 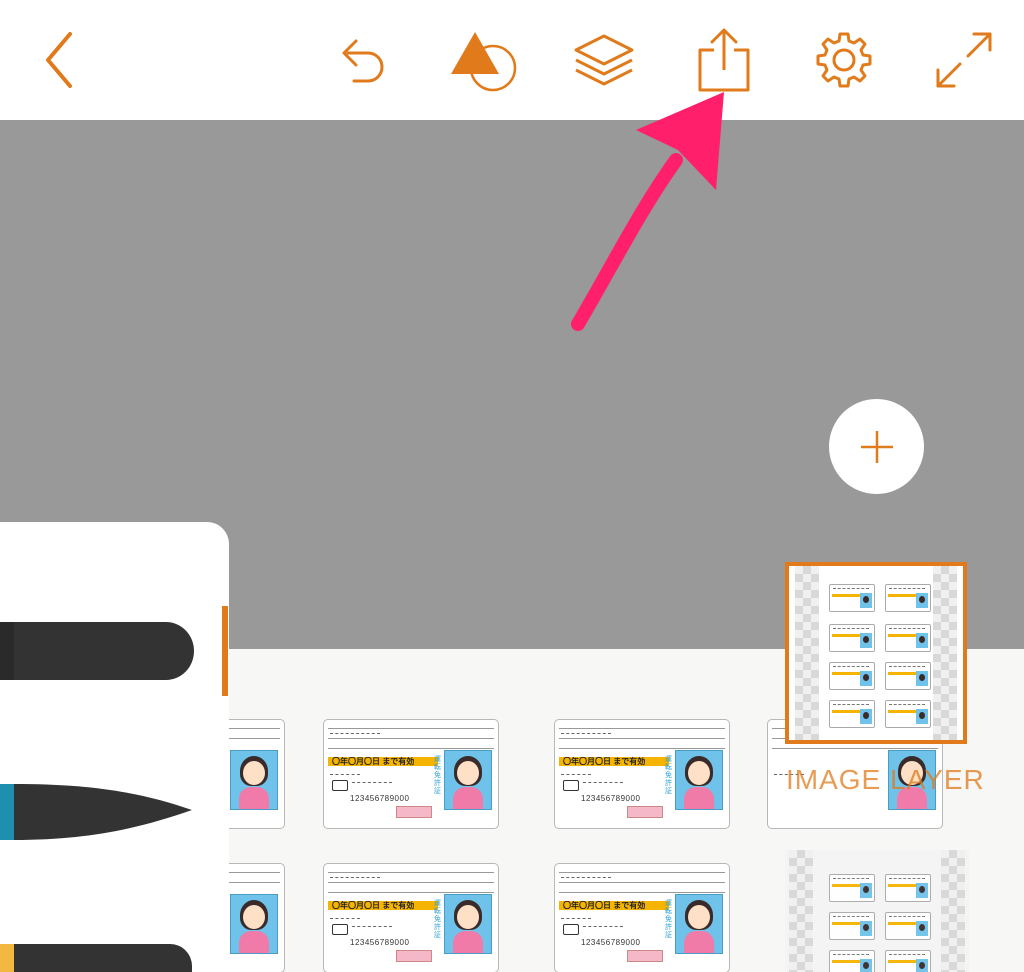 I want to click on plus-icon, so click(x=876, y=446).